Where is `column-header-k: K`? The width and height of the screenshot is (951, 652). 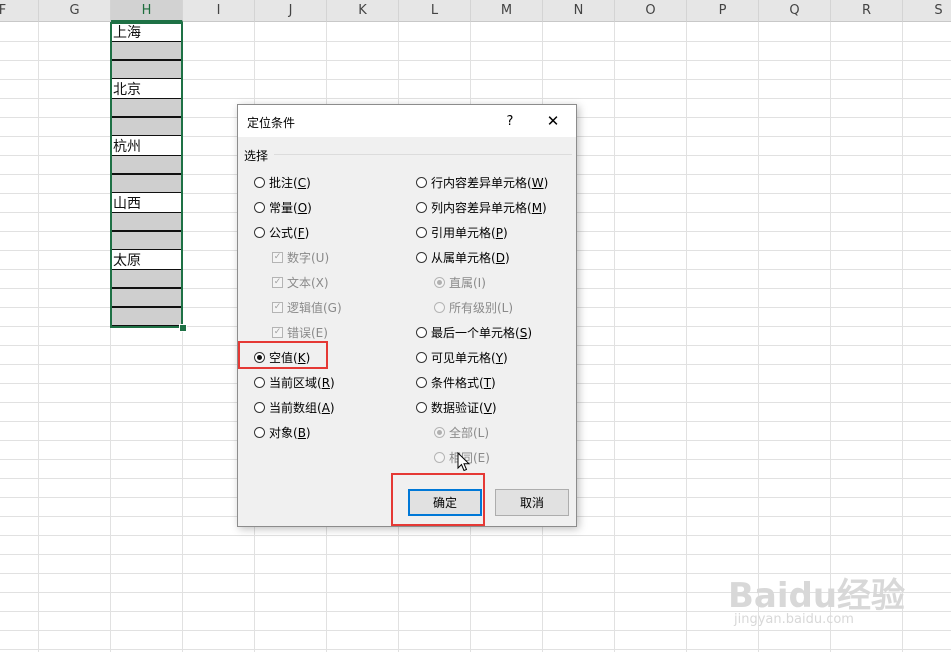
column-header-k: K is located at coordinates (363, 11).